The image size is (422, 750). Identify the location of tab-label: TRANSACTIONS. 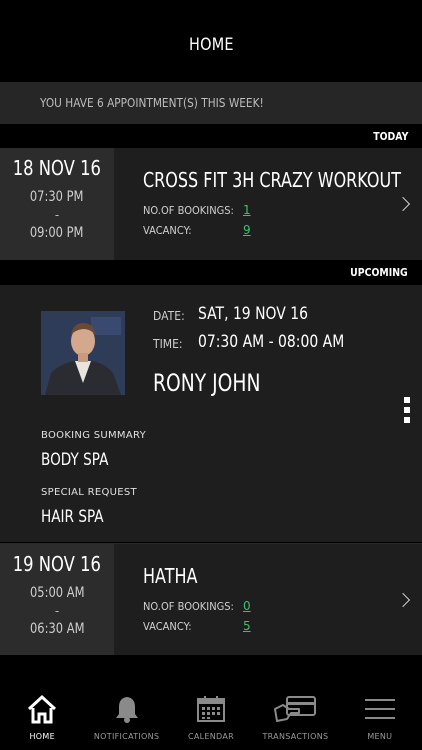
(295, 736).